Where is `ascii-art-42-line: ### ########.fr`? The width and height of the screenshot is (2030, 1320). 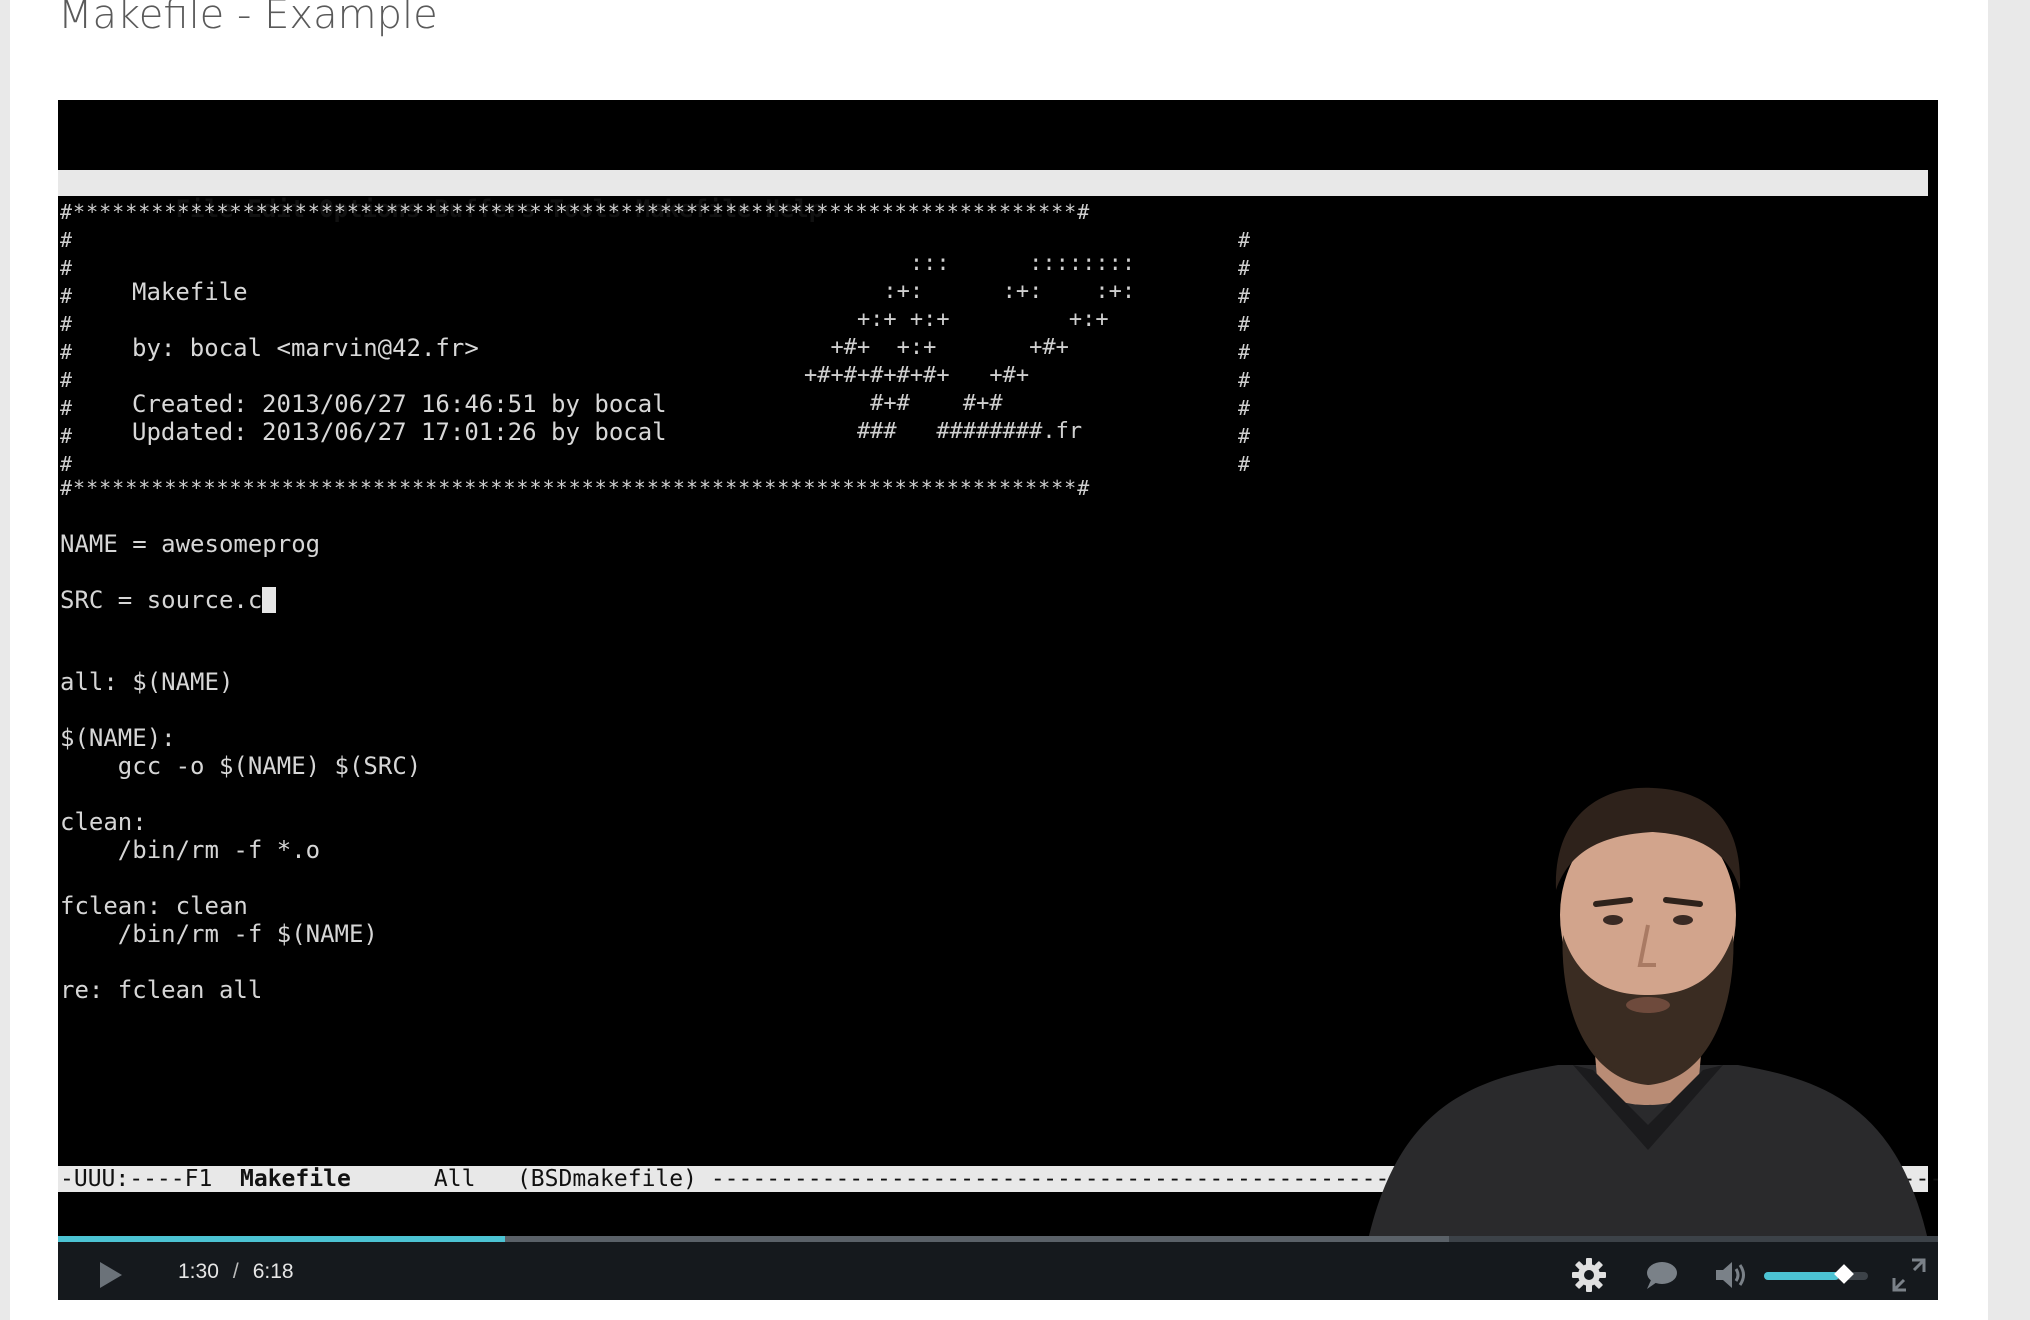 ascii-art-42-line: ### ########.fr is located at coordinates (890, 431).